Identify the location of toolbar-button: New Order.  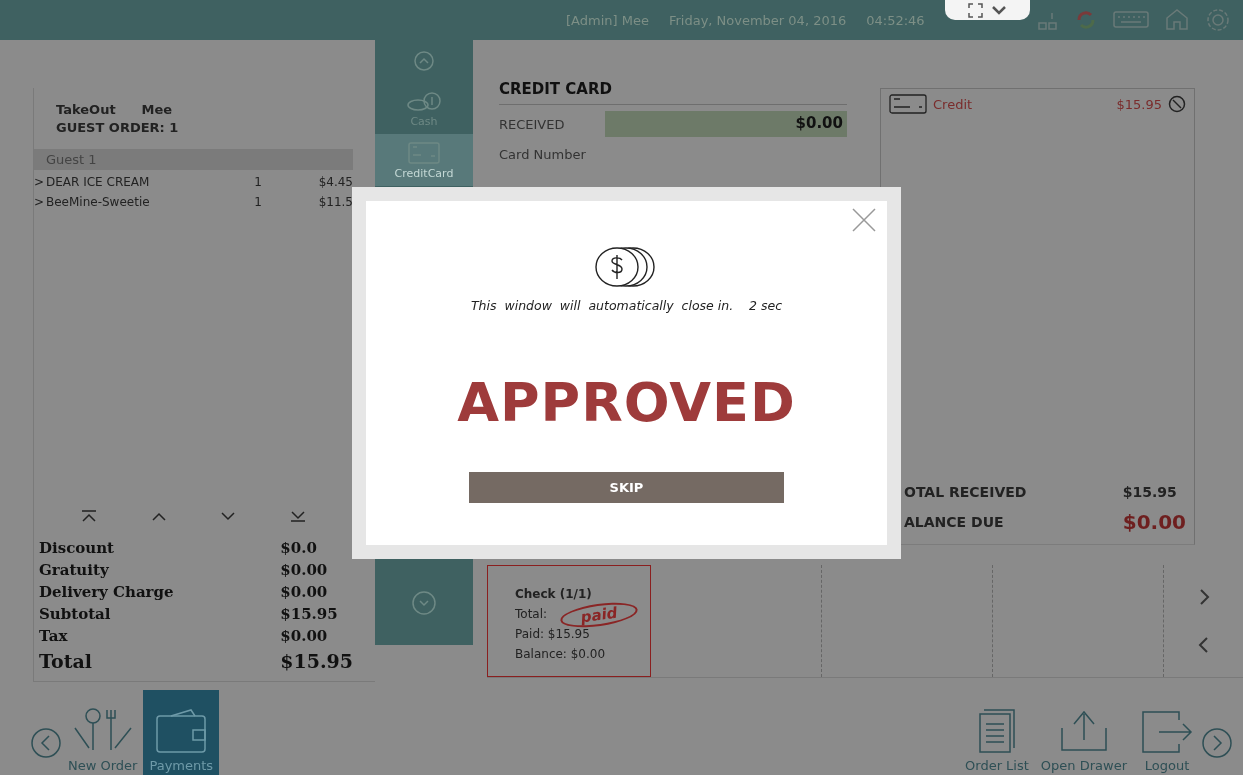
(103, 732).